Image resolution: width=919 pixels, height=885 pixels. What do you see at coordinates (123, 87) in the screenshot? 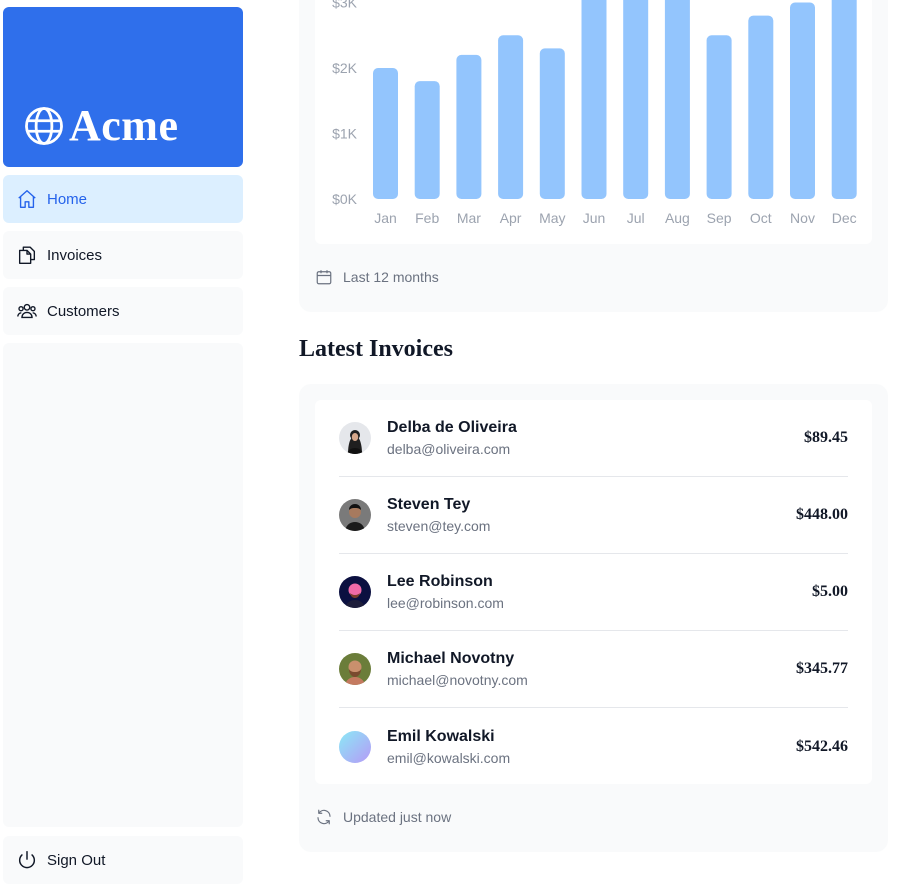
I see `logo-banner: Acme` at bounding box center [123, 87].